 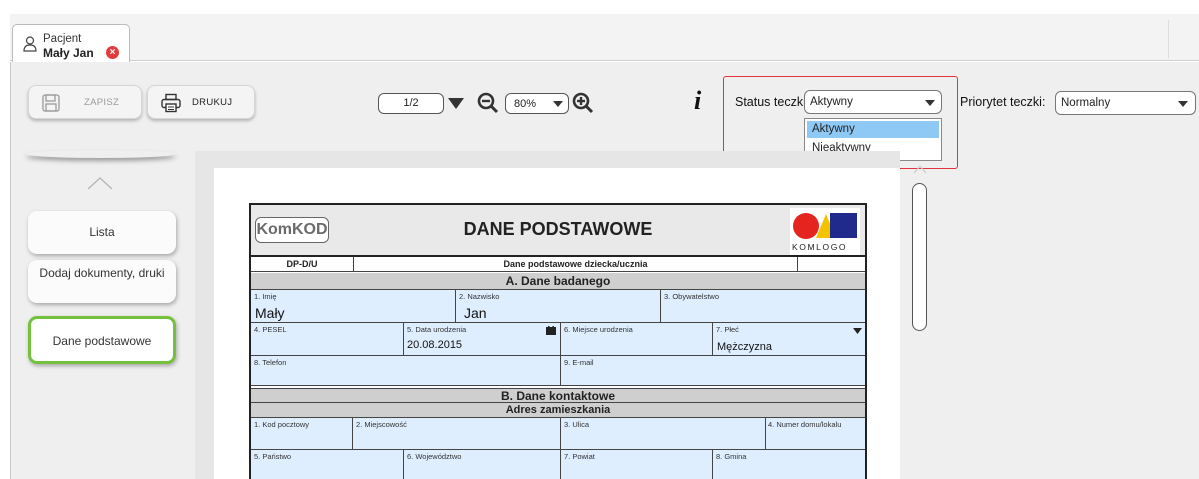 I want to click on field-label: 1. Kod pocztowy, so click(x=282, y=424).